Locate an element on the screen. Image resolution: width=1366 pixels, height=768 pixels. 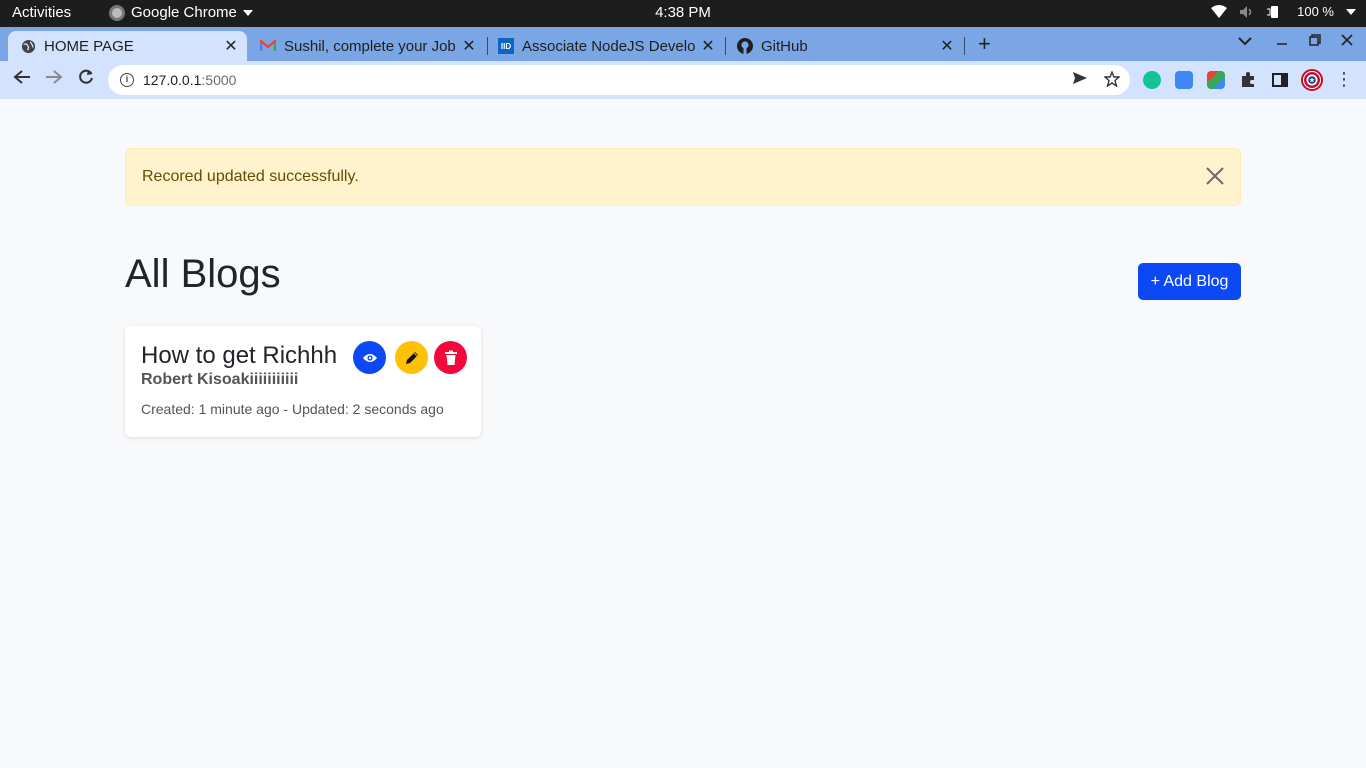
eye-icon is located at coordinates (369, 357).